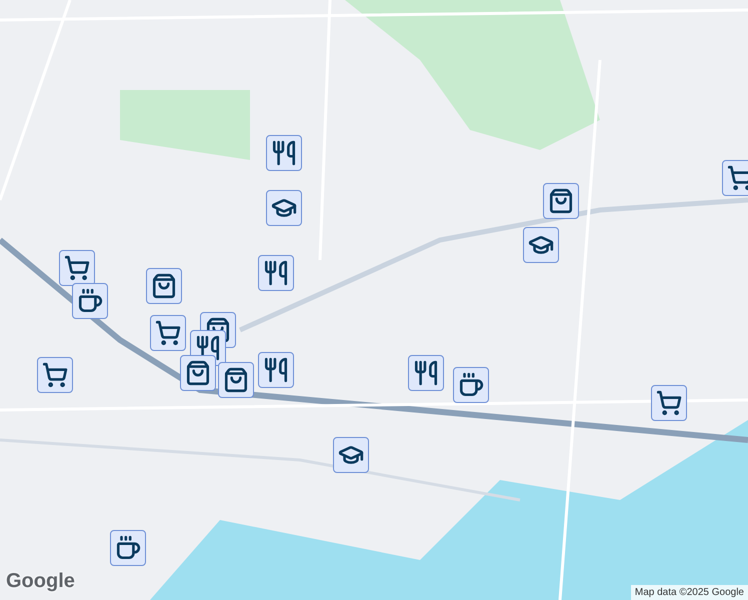 This screenshot has height=600, width=748. I want to click on google-logo: Google, so click(40, 581).